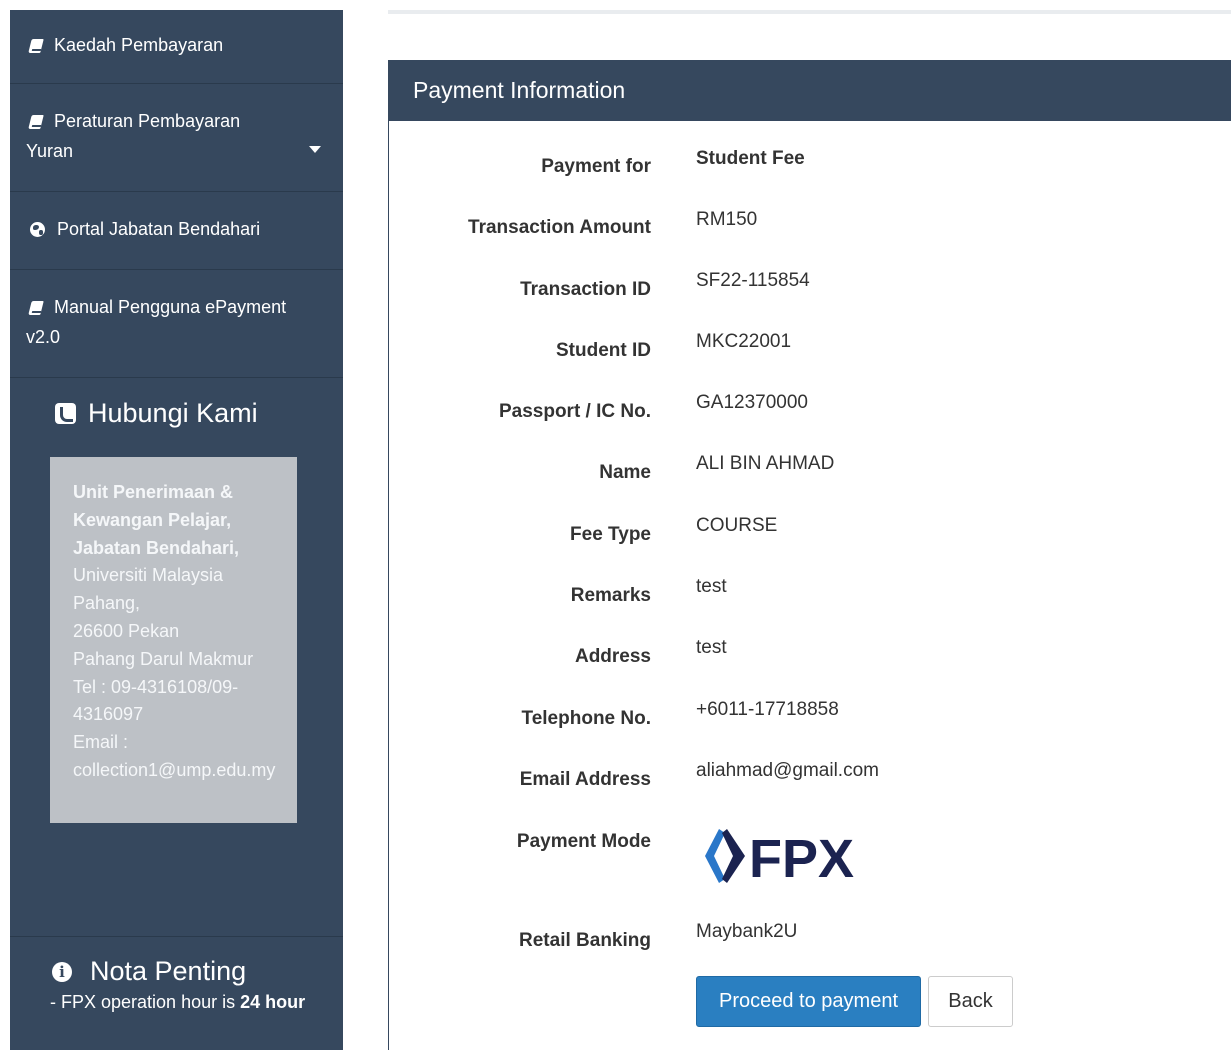  What do you see at coordinates (315, 149) in the screenshot?
I see `caret-down-icon` at bounding box center [315, 149].